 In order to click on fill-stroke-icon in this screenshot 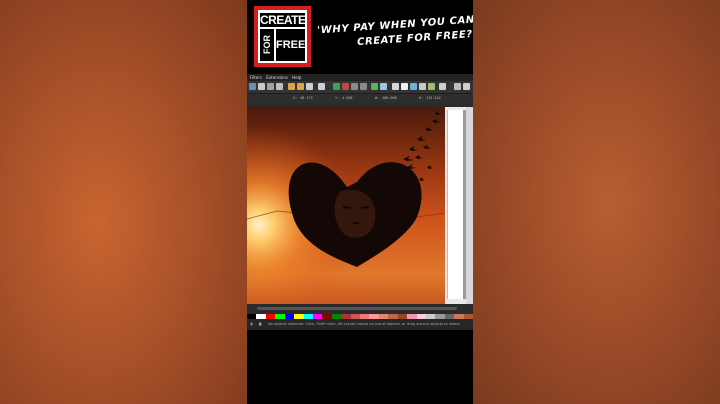, I will do `click(374, 86)`.